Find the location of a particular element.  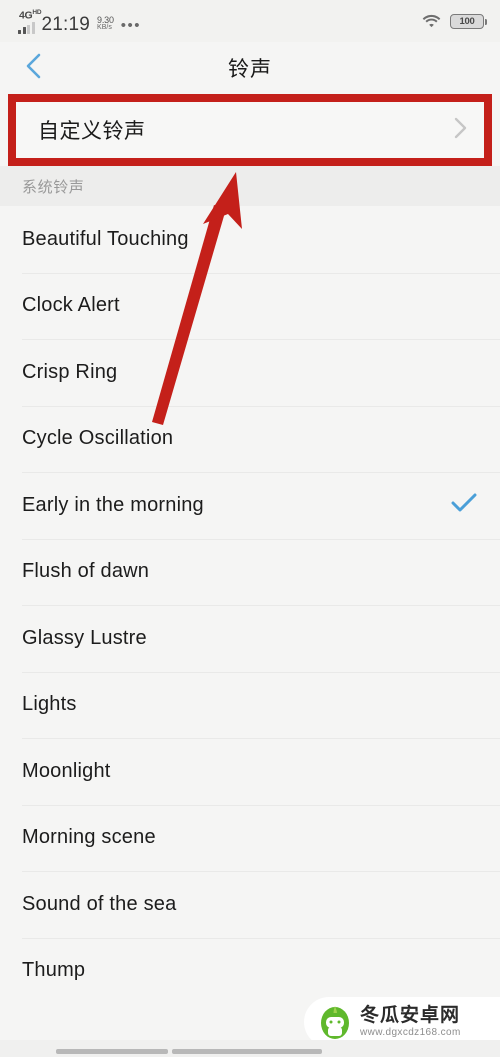

cellular-signal-icon: 4GHD is located at coordinates (30, 21).